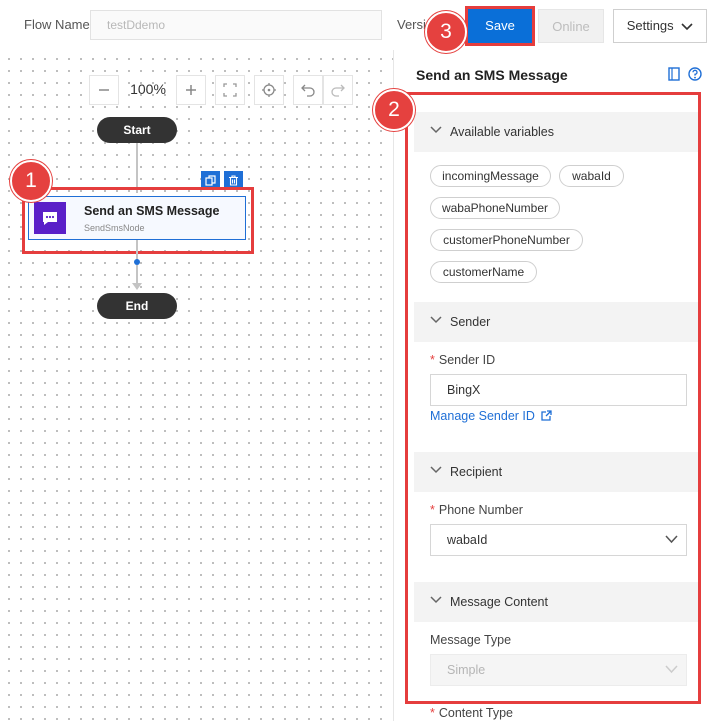 The image size is (715, 721). I want to click on end-connector-top, so click(137, 250).